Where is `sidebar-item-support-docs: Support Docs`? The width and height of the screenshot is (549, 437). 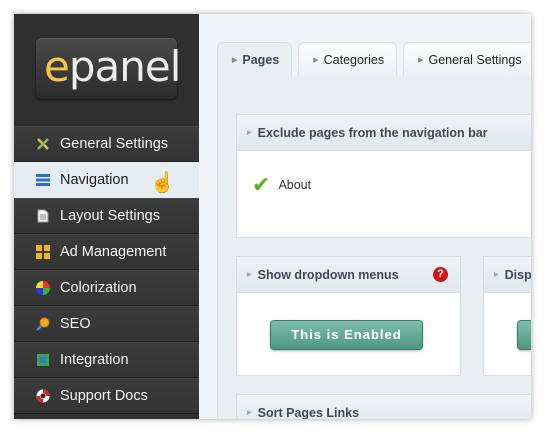
sidebar-item-support-docs: Support Docs is located at coordinates (106, 396).